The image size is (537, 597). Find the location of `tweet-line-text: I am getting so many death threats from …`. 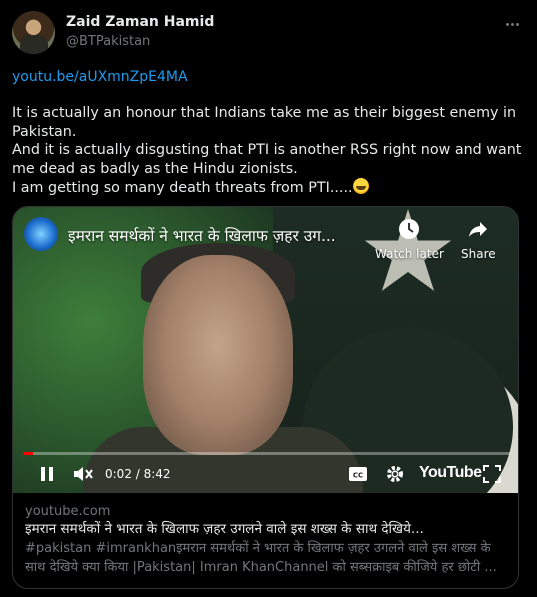

tweet-line-text: I am getting so many death threats from … is located at coordinates (182, 188).